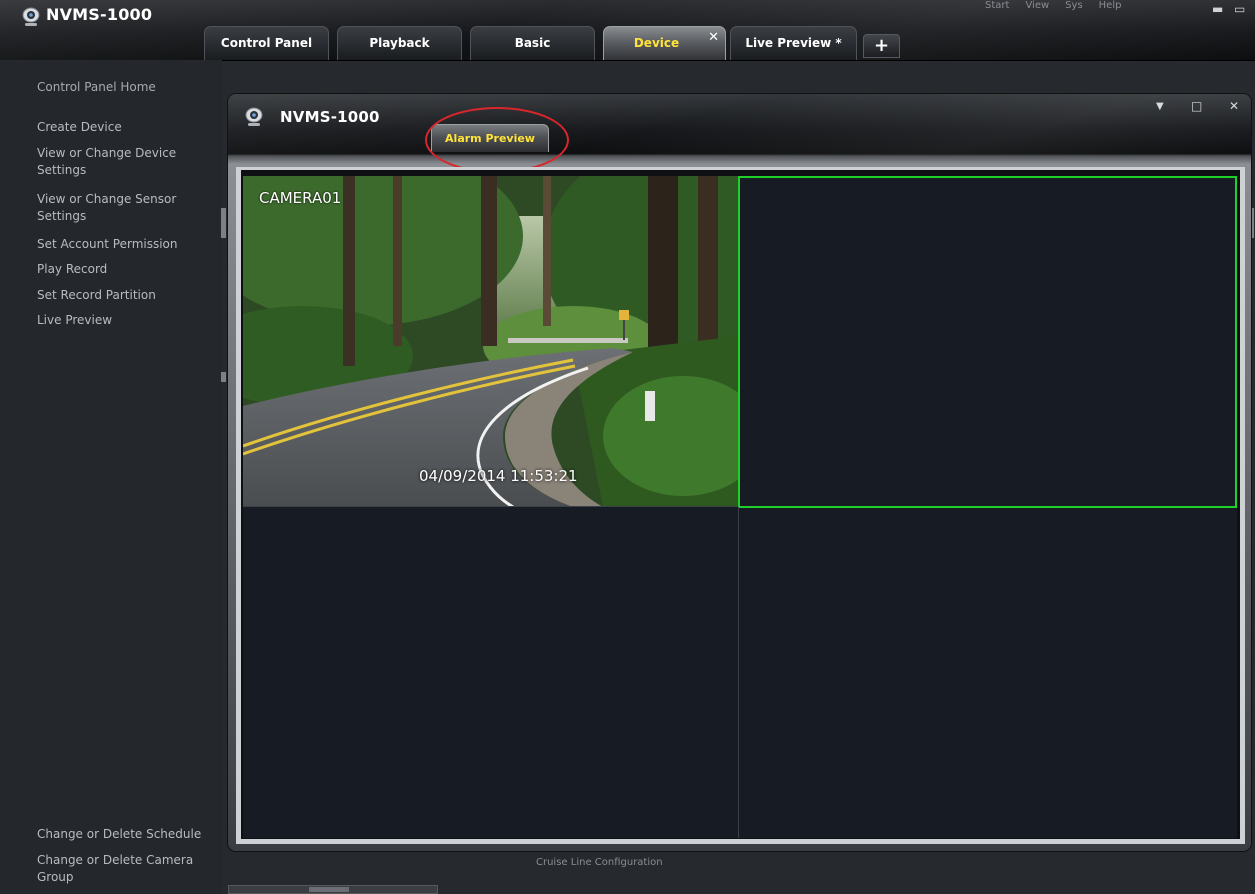 This screenshot has height=894, width=1255. What do you see at coordinates (127, 87) in the screenshot?
I see `sidebar-item-home: Control Panel Home` at bounding box center [127, 87].